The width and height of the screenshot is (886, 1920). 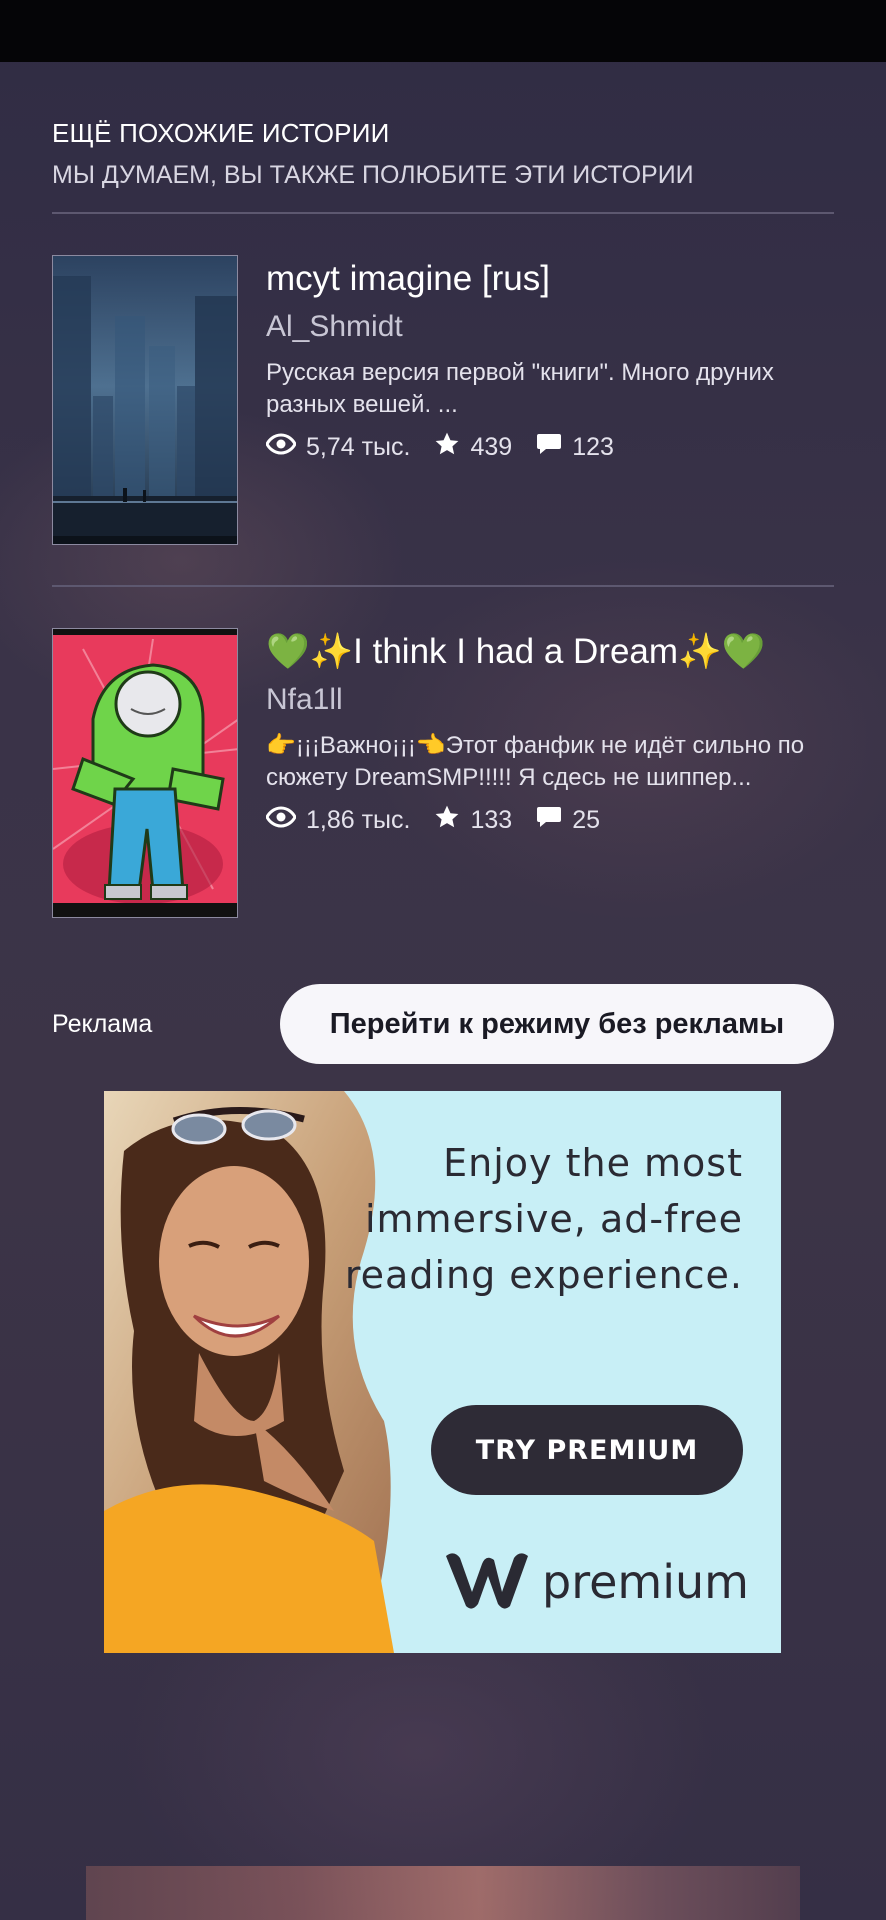 What do you see at coordinates (221, 133) in the screenshot?
I see `section-title: ЕЩЁ ПОХОЖИЕ ИСТОРИИ` at bounding box center [221, 133].